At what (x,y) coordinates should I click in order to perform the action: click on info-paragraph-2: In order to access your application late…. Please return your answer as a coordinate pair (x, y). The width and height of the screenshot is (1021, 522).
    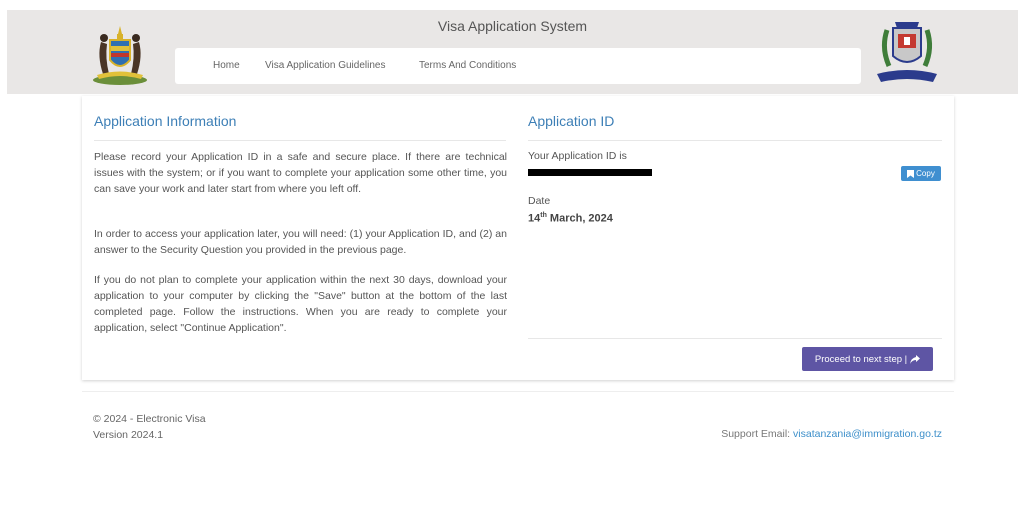
    Looking at the image, I should click on (300, 242).